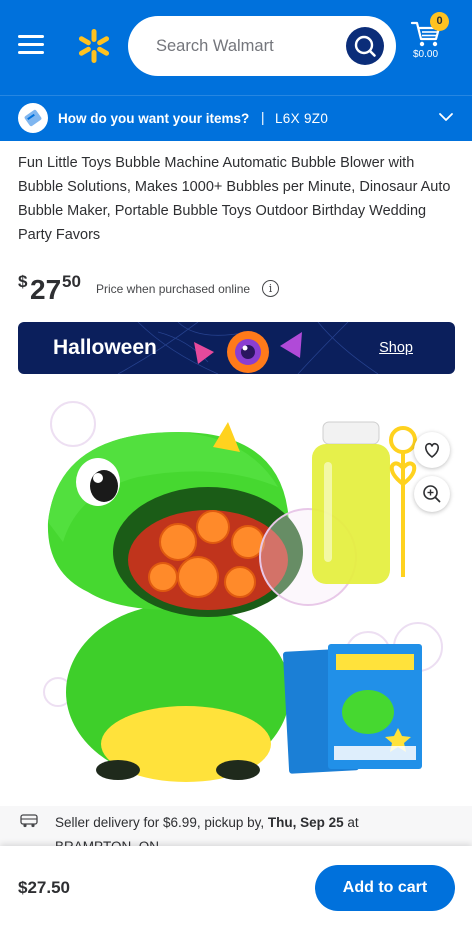  I want to click on pickup-date: Thu, Sep 25, so click(305, 822).